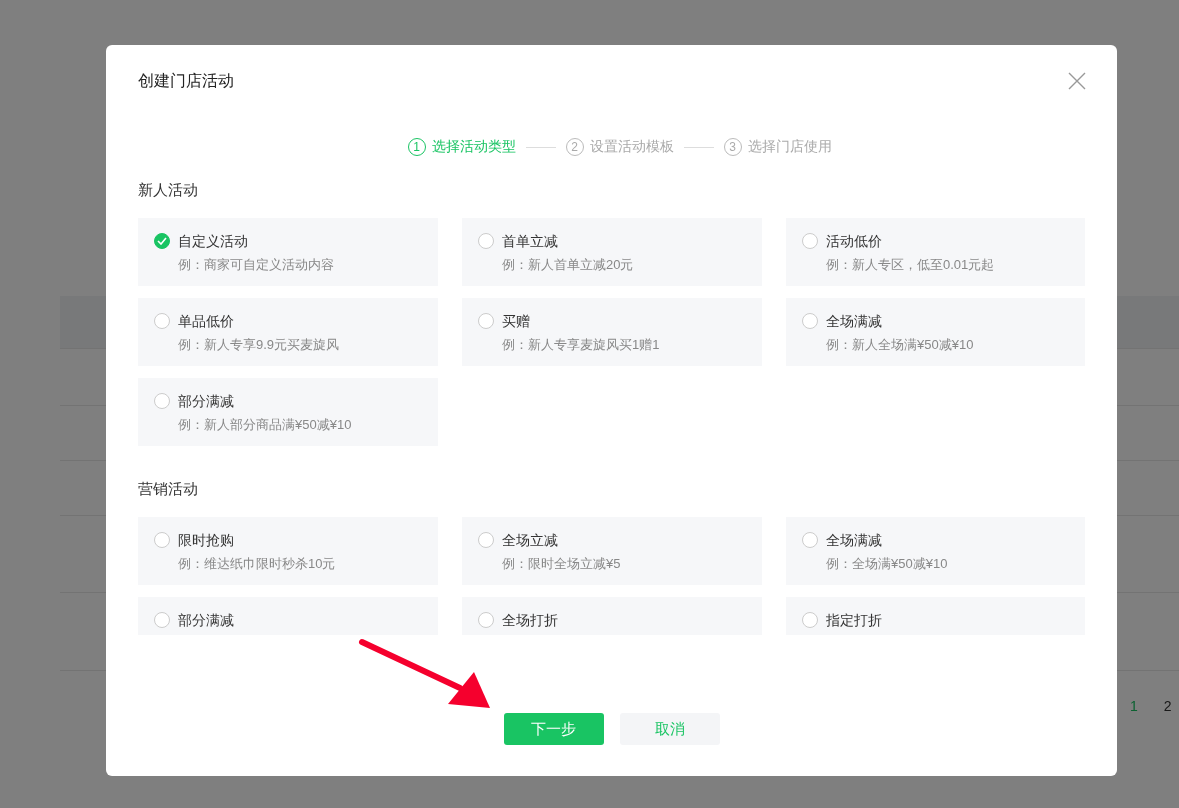 This screenshot has height=808, width=1179. What do you see at coordinates (288, 252) in the screenshot?
I see `activity-option: 自定义活动 例：商家可自定义活动内容` at bounding box center [288, 252].